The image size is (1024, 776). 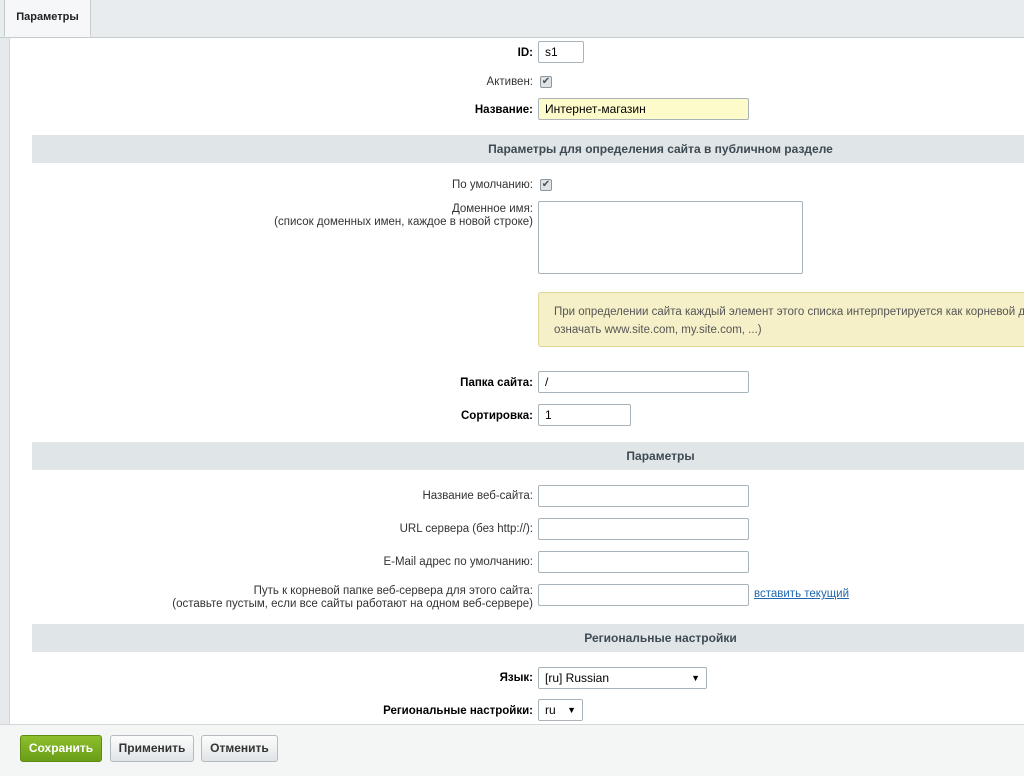 I want to click on folder-label: Папка сайта:, so click(x=496, y=383).